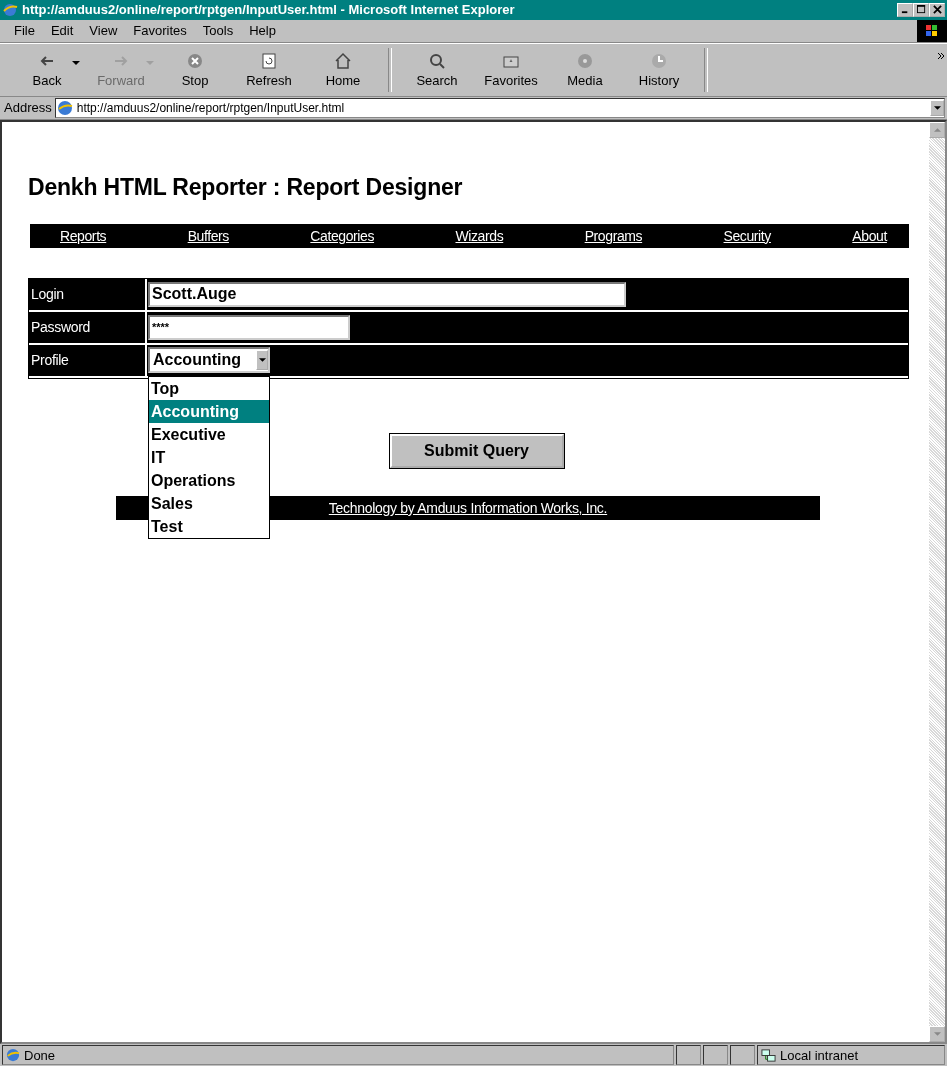 The image size is (947, 1066). Describe the element at coordinates (87, 360) in the screenshot. I see `field-label: Profile` at that location.